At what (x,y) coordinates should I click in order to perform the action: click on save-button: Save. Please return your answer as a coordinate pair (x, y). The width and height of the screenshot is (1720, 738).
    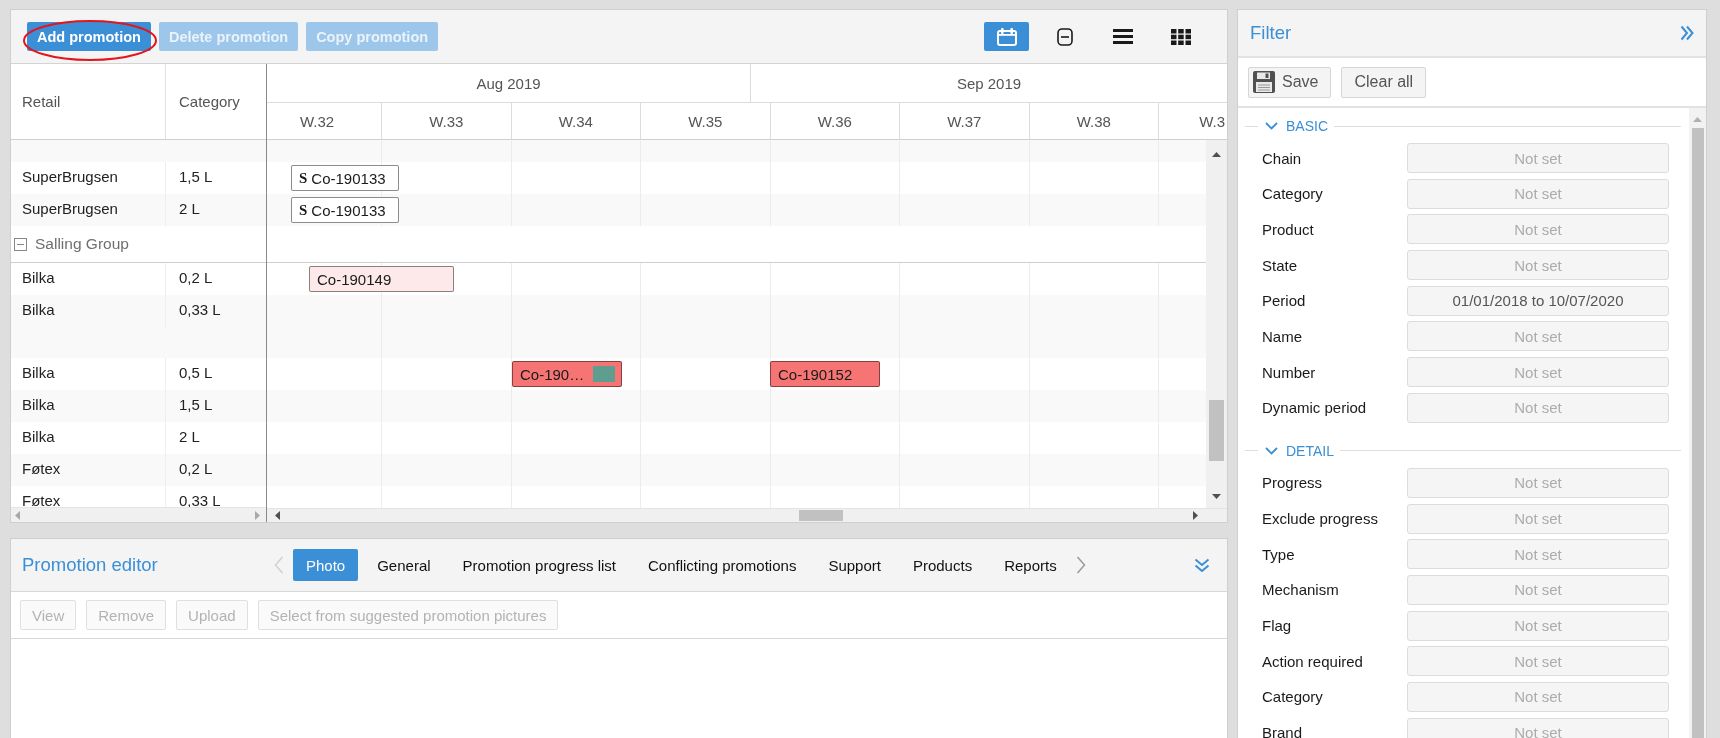
    Looking at the image, I should click on (1290, 82).